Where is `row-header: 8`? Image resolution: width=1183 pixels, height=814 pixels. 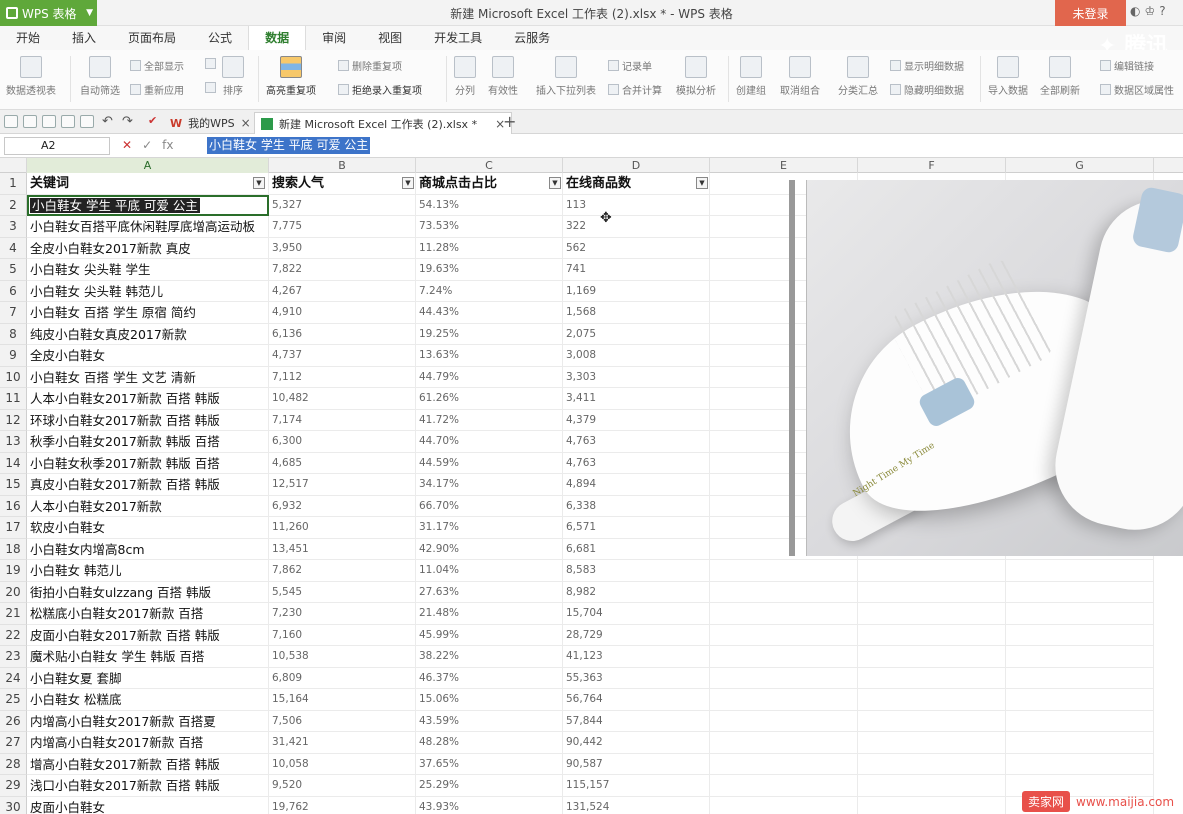
row-header: 8 is located at coordinates (13, 334).